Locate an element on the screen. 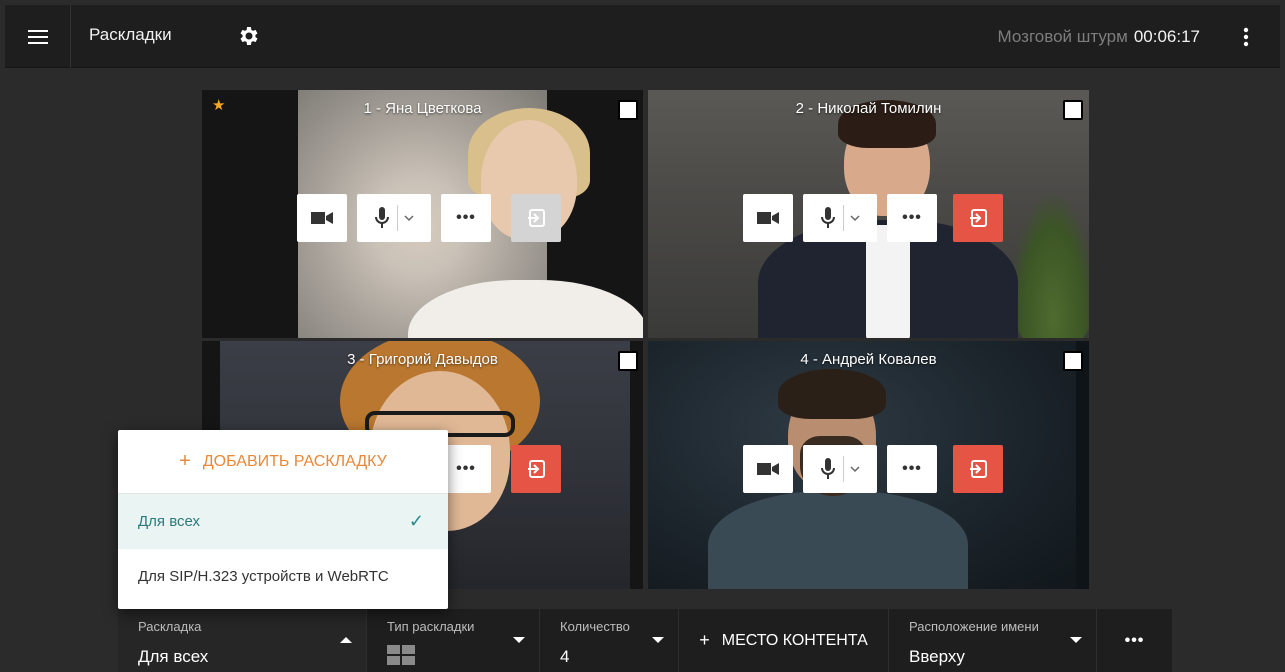 The image size is (1285, 672). name-position-label: Расположение имени is located at coordinates (974, 626).